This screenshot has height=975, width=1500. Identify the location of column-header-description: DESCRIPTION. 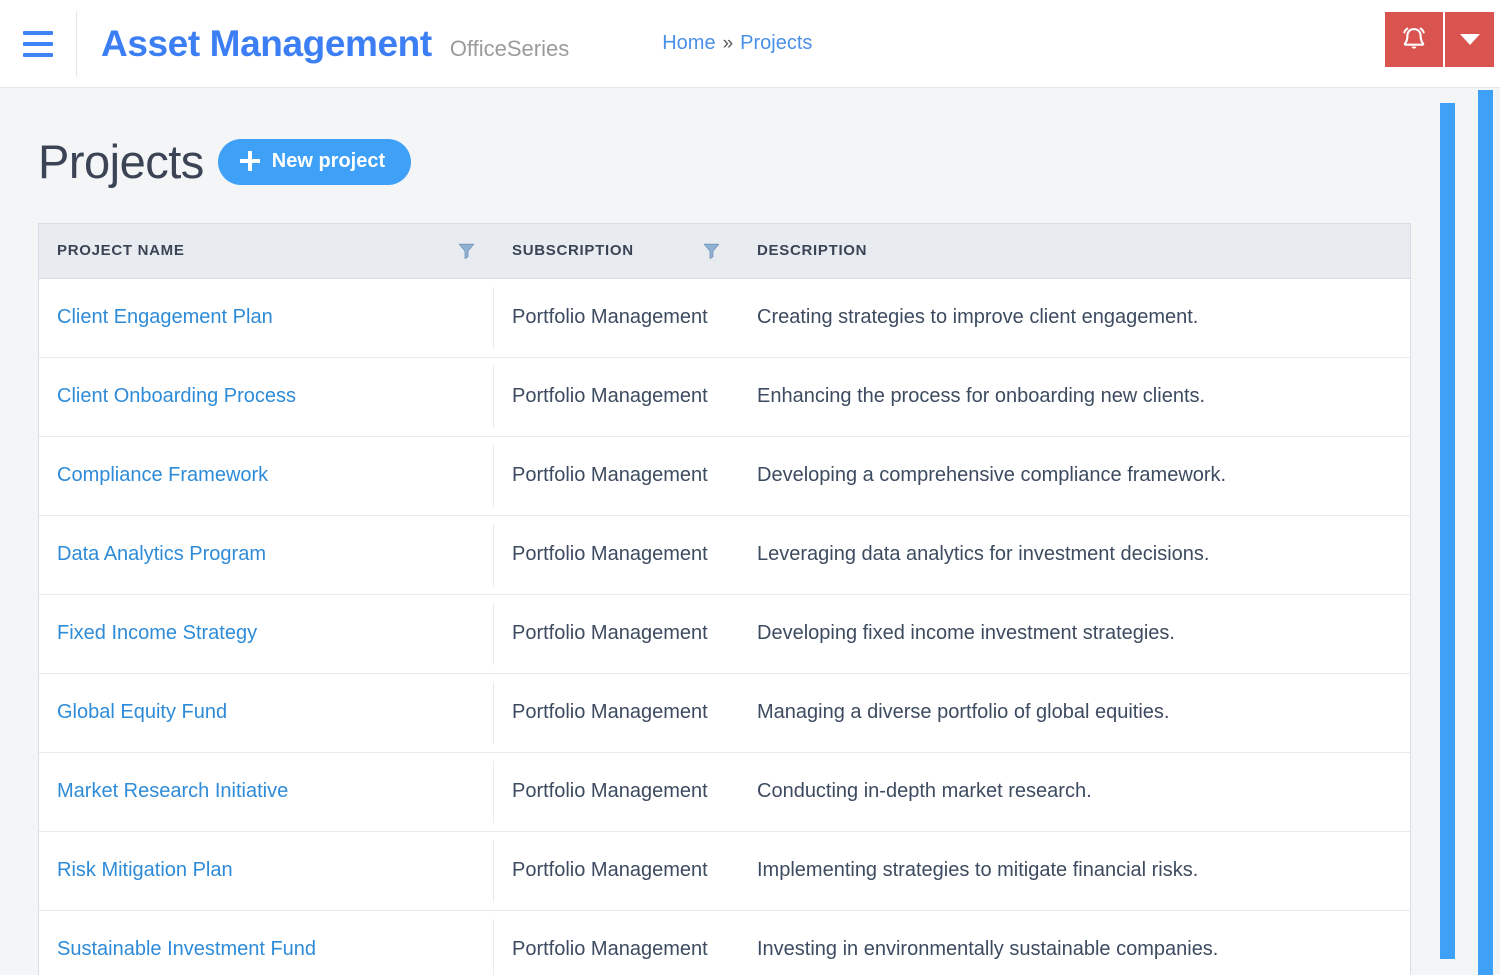
(1074, 251).